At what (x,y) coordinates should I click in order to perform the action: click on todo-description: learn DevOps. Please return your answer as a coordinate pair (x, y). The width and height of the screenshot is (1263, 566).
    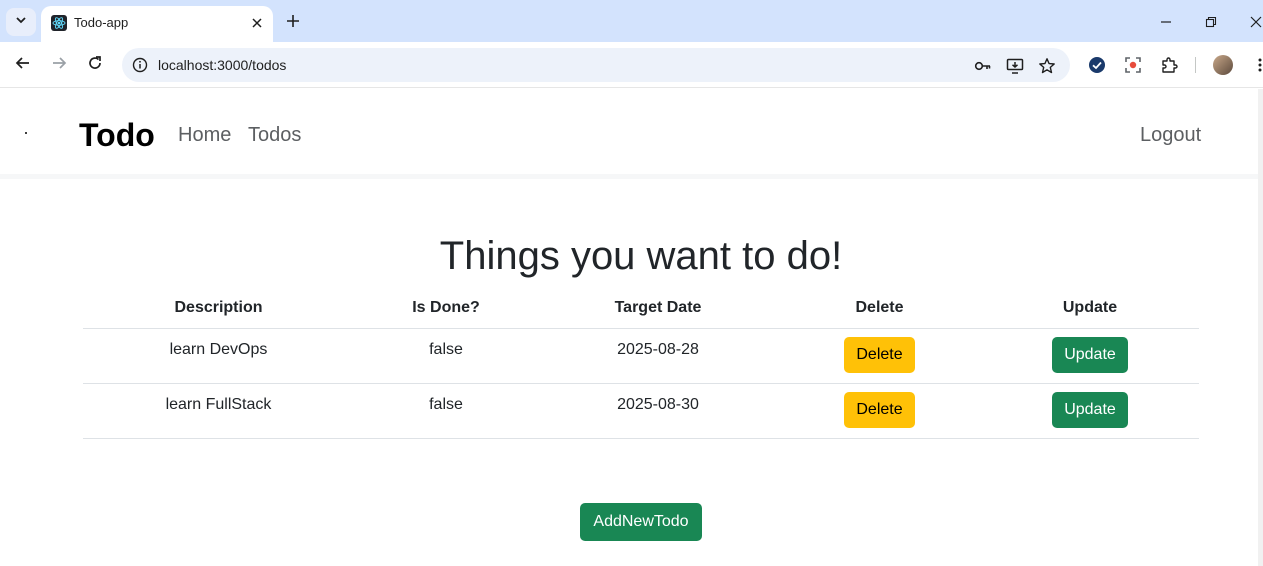
    Looking at the image, I should click on (218, 356).